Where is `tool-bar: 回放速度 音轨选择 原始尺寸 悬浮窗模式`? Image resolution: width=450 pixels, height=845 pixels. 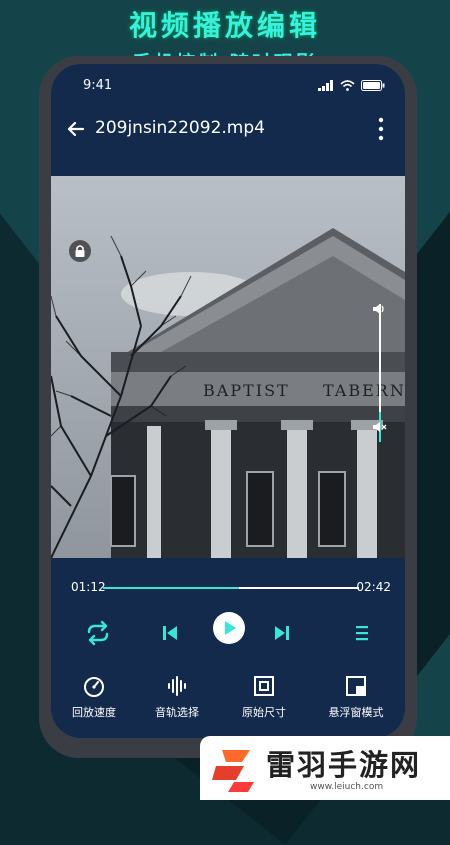 tool-bar: 回放速度 音轨选择 原始尺寸 悬浮窗模式 is located at coordinates (228, 704).